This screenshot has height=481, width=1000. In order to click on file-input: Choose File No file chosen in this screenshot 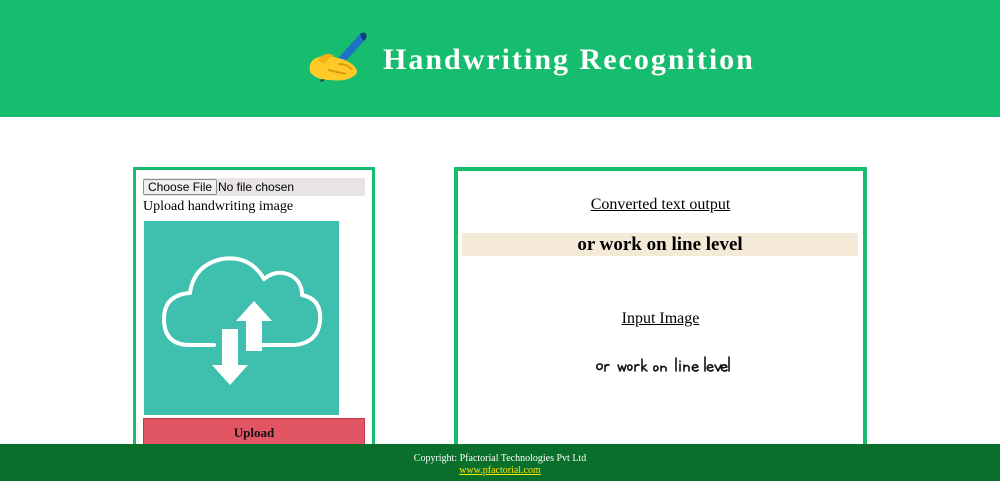, I will do `click(254, 187)`.